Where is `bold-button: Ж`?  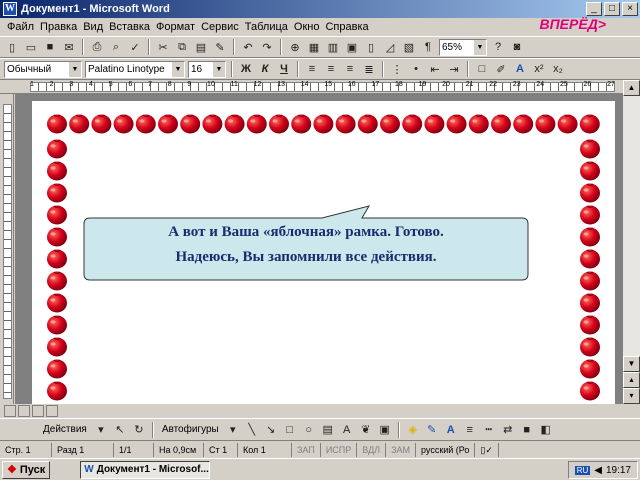 bold-button: Ж is located at coordinates (246, 69).